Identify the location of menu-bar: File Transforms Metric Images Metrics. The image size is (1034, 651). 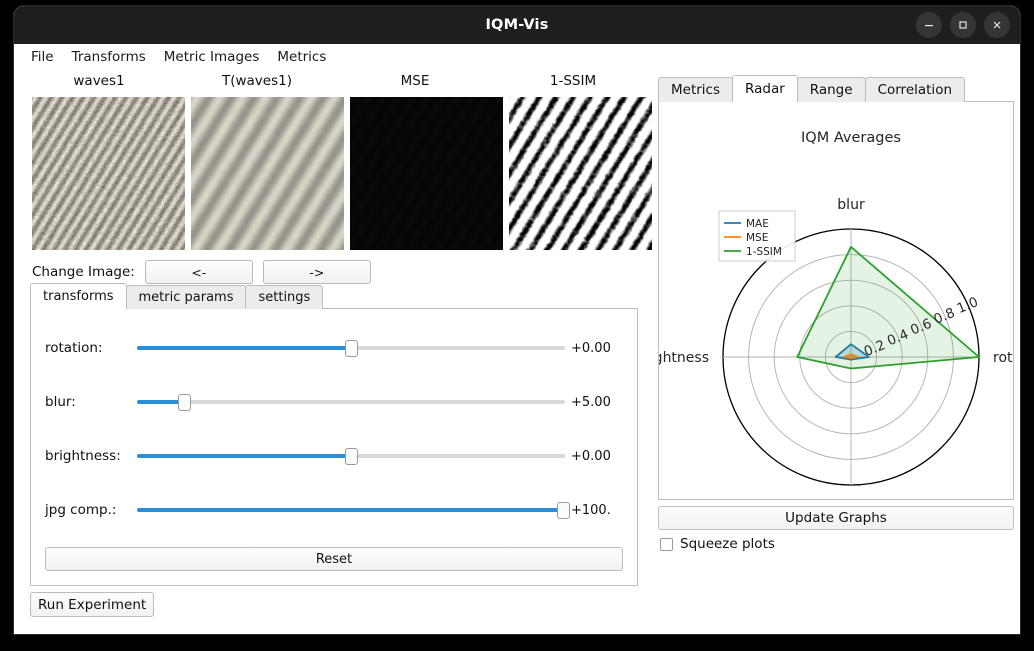
(517, 57).